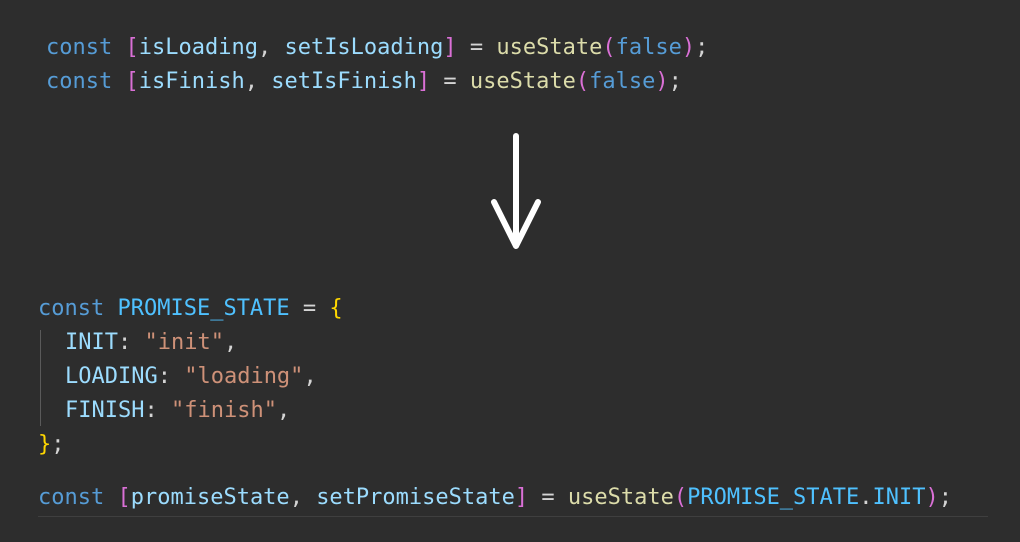  Describe the element at coordinates (513, 516) in the screenshot. I see `divider` at that location.